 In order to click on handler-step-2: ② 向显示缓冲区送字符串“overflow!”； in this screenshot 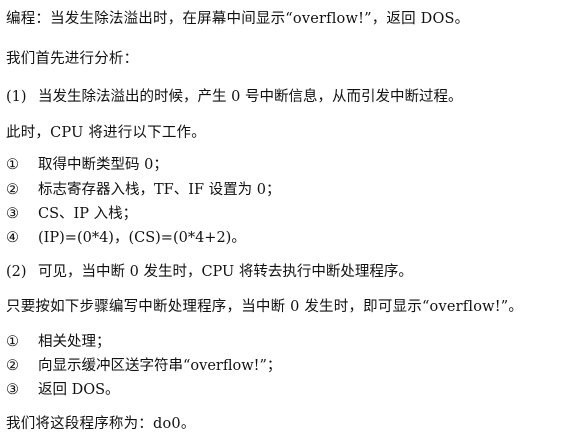, I will do `click(143, 366)`.